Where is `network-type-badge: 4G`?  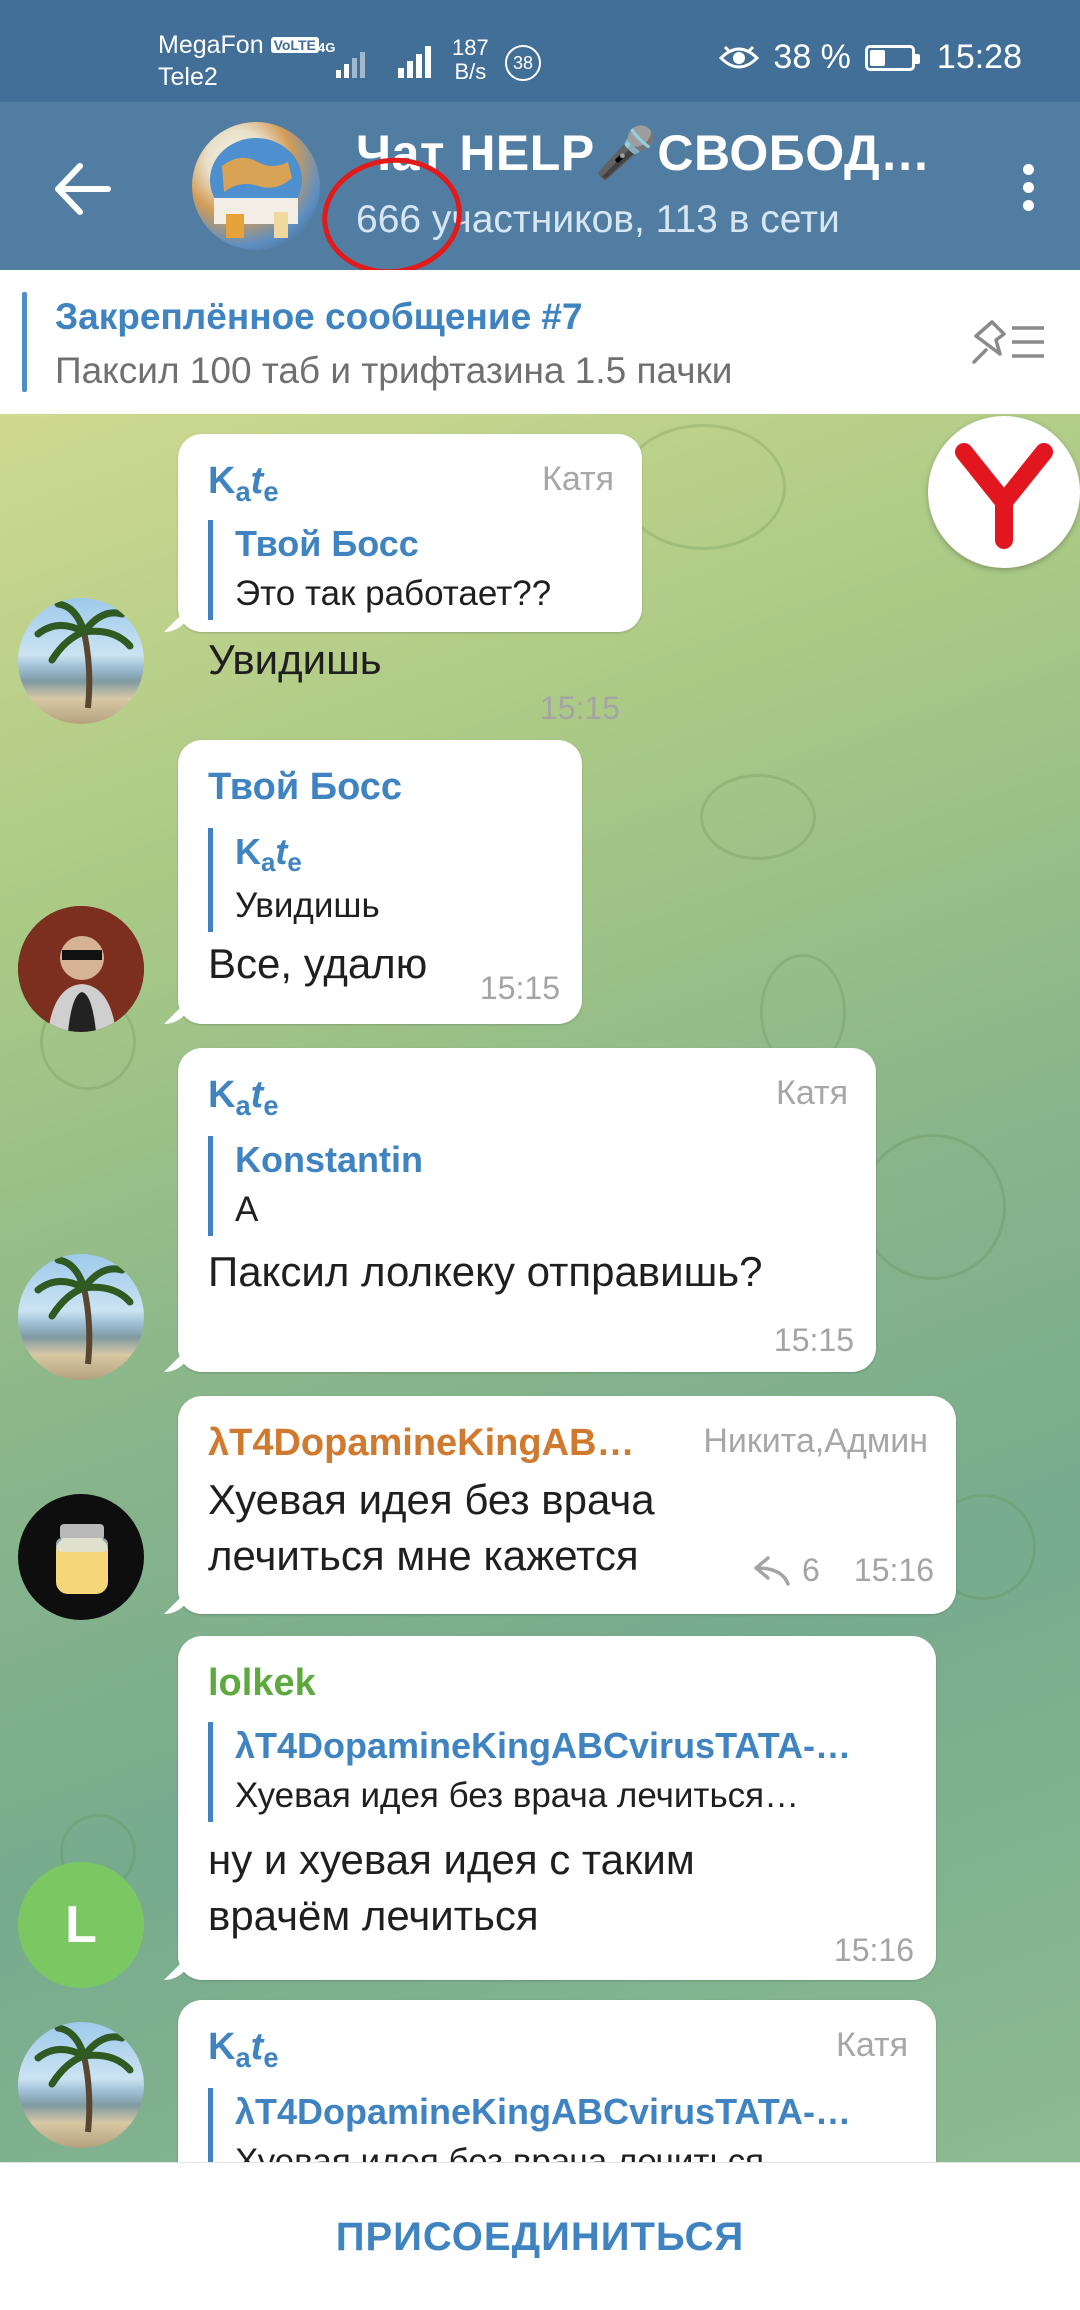 network-type-badge: 4G is located at coordinates (327, 47).